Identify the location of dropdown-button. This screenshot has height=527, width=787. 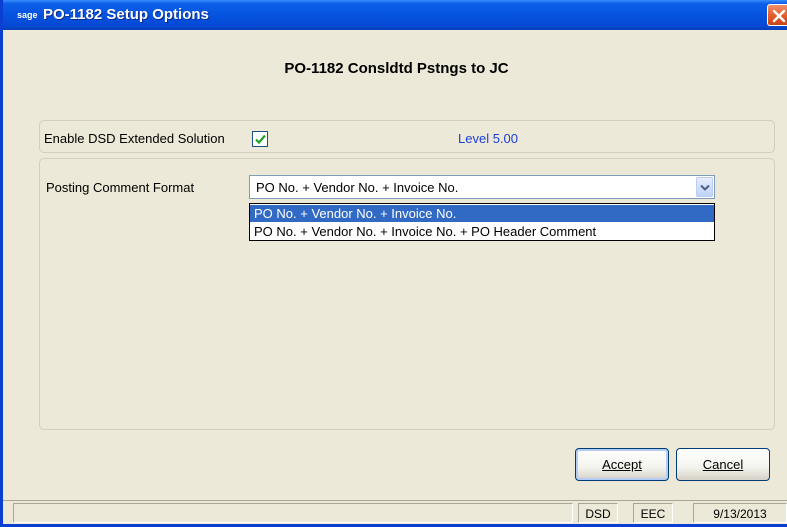
(704, 187).